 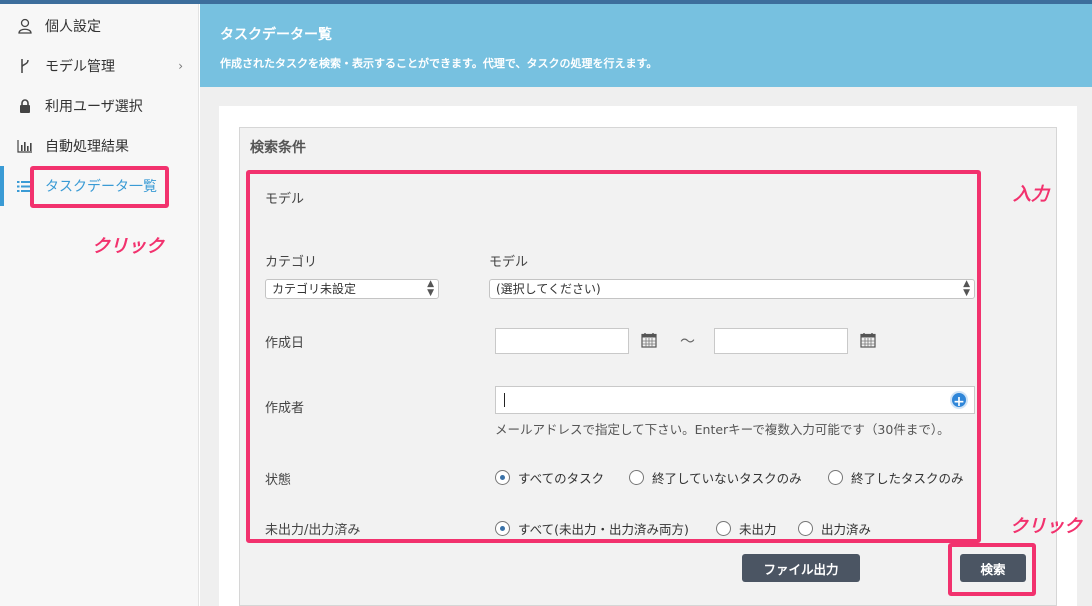 What do you see at coordinates (73, 27) in the screenshot?
I see `sidebar-item-label: 個人設定` at bounding box center [73, 27].